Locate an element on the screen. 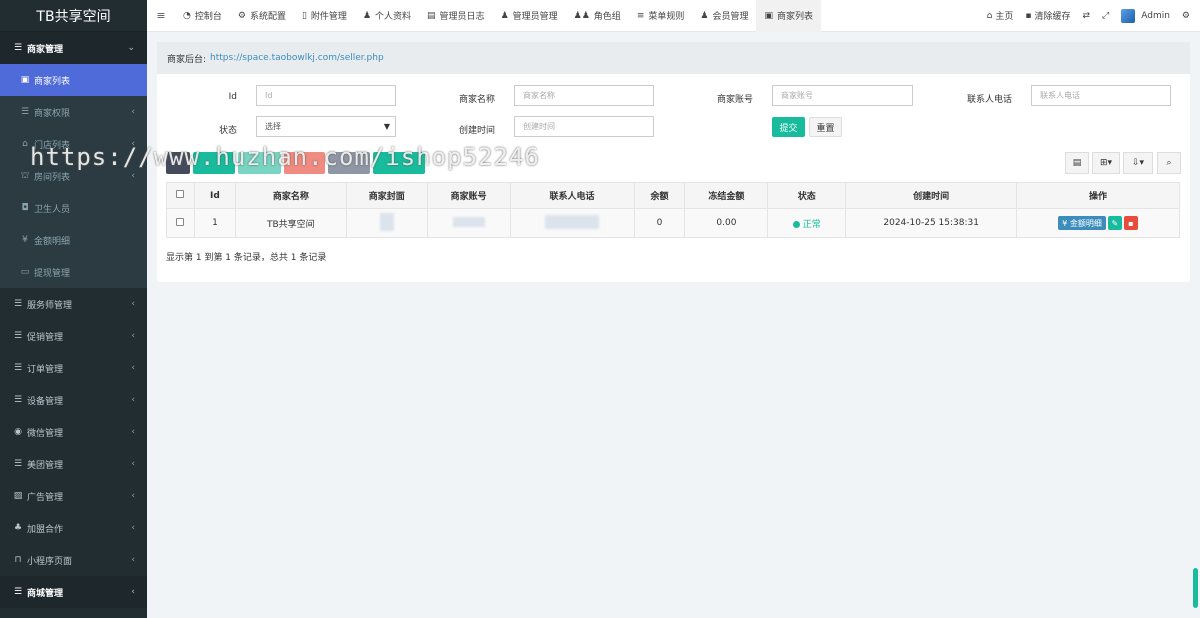  submit-button: 提交 is located at coordinates (788, 127).